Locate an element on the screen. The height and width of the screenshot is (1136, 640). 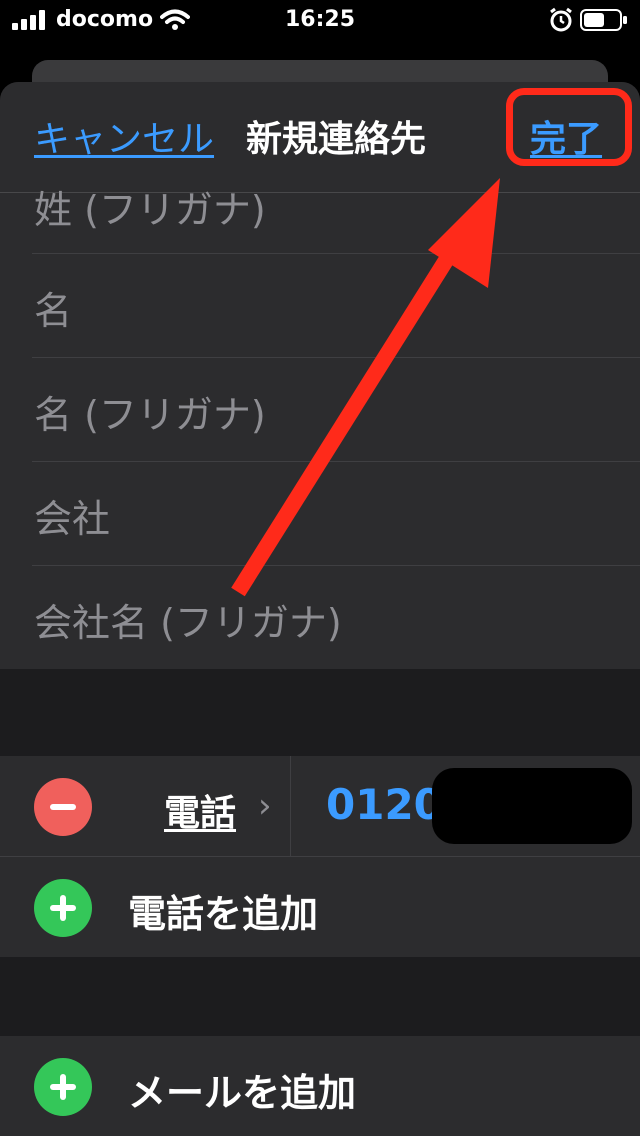
status-bar: docomo 16:25 is located at coordinates (320, 20).